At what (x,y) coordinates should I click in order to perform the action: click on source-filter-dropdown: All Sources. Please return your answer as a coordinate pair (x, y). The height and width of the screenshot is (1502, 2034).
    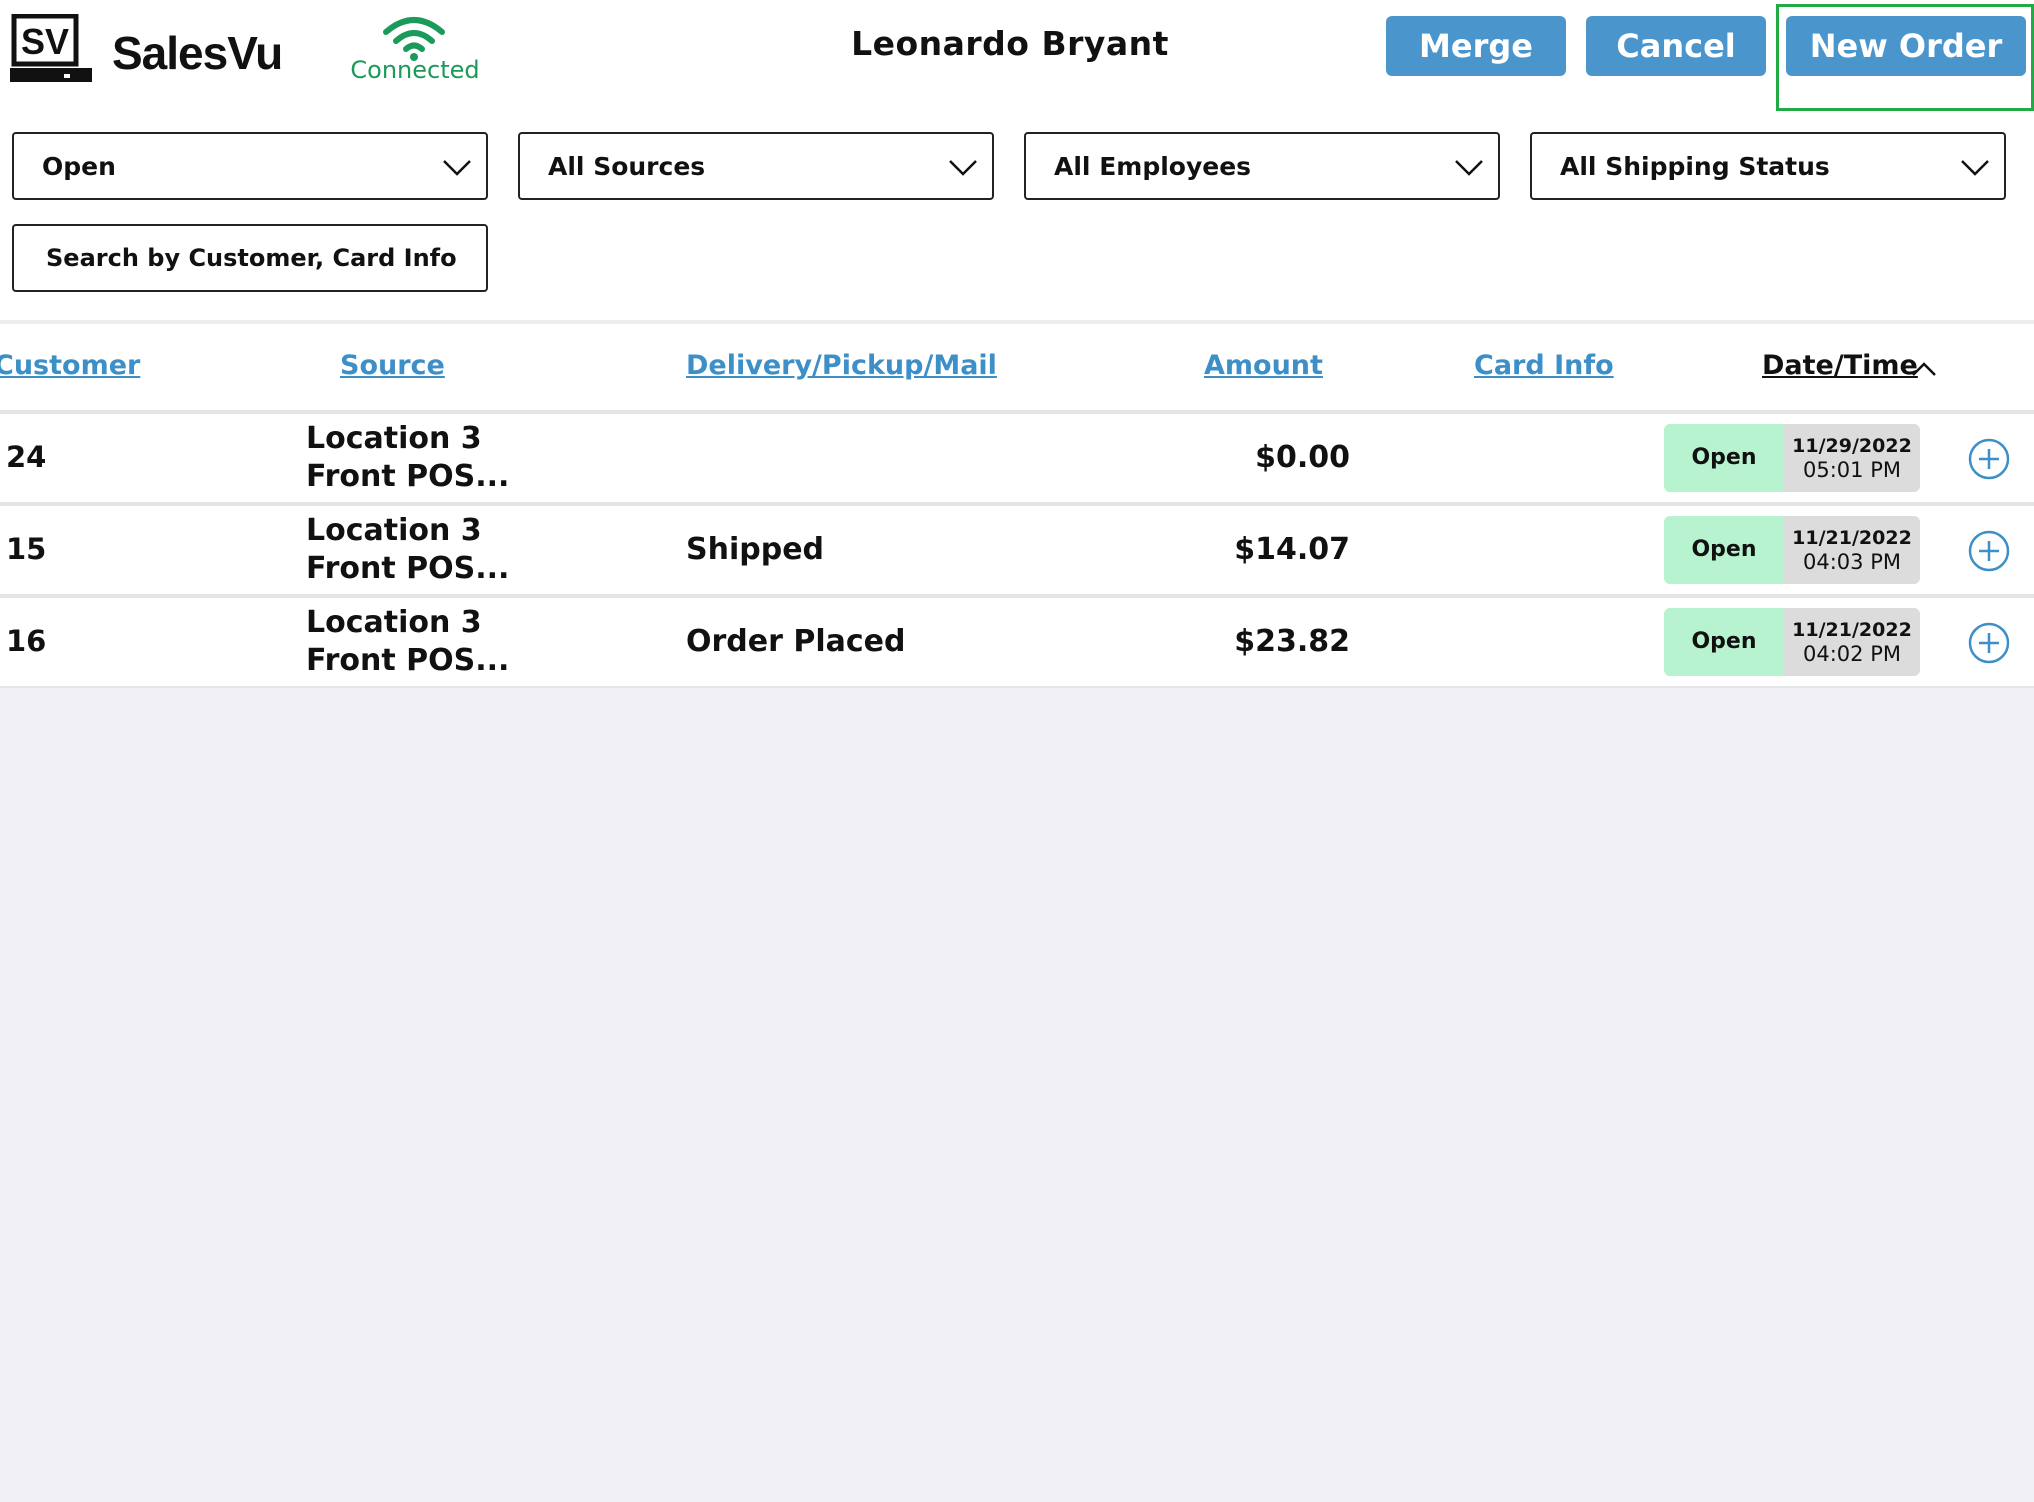
    Looking at the image, I should click on (756, 166).